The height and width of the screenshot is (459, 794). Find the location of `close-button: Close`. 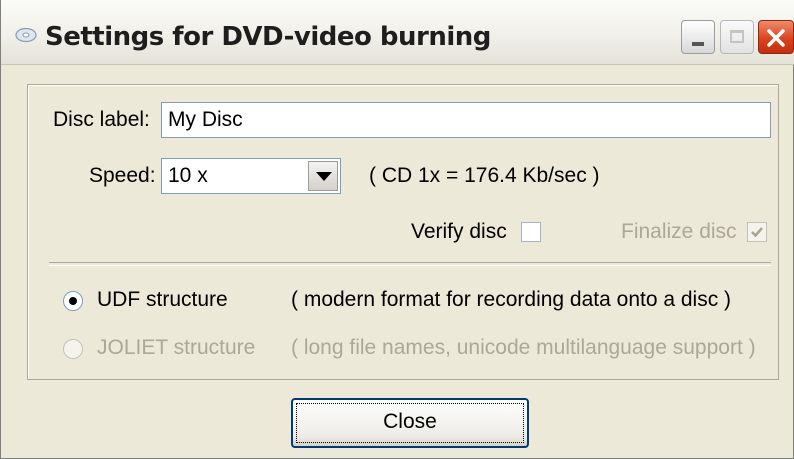

close-button: Close is located at coordinates (410, 423).